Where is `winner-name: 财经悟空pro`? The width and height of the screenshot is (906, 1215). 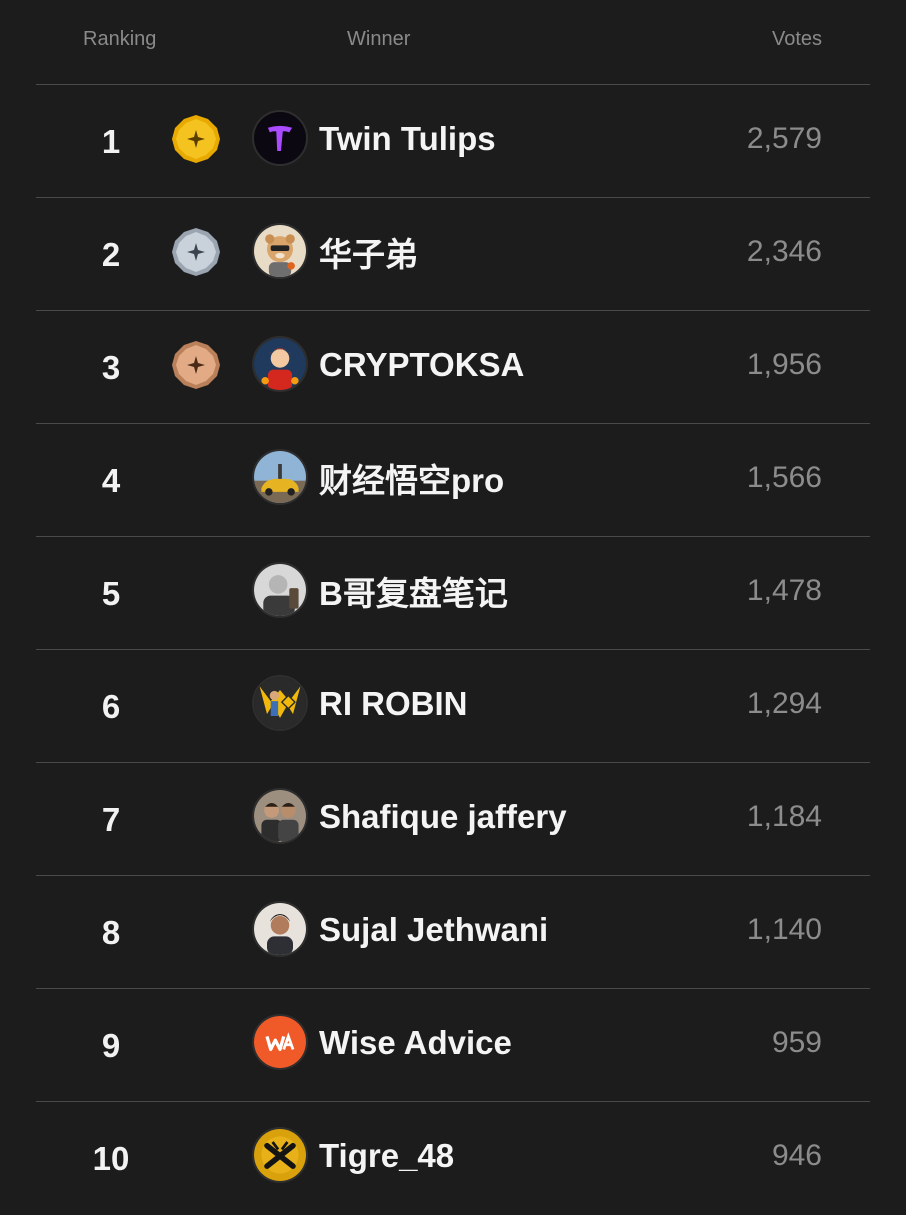
winner-name: 财经悟空pro is located at coordinates (412, 480).